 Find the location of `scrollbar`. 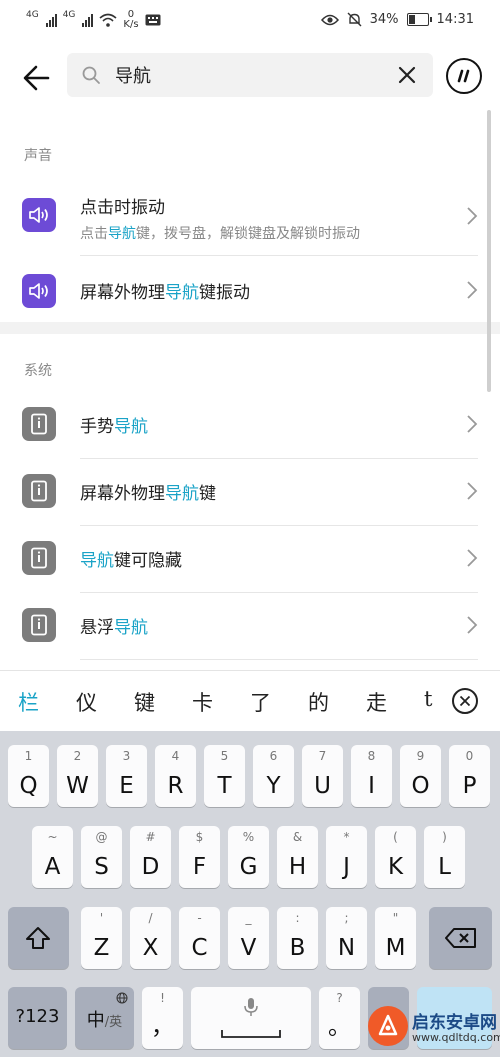

scrollbar is located at coordinates (489, 251).